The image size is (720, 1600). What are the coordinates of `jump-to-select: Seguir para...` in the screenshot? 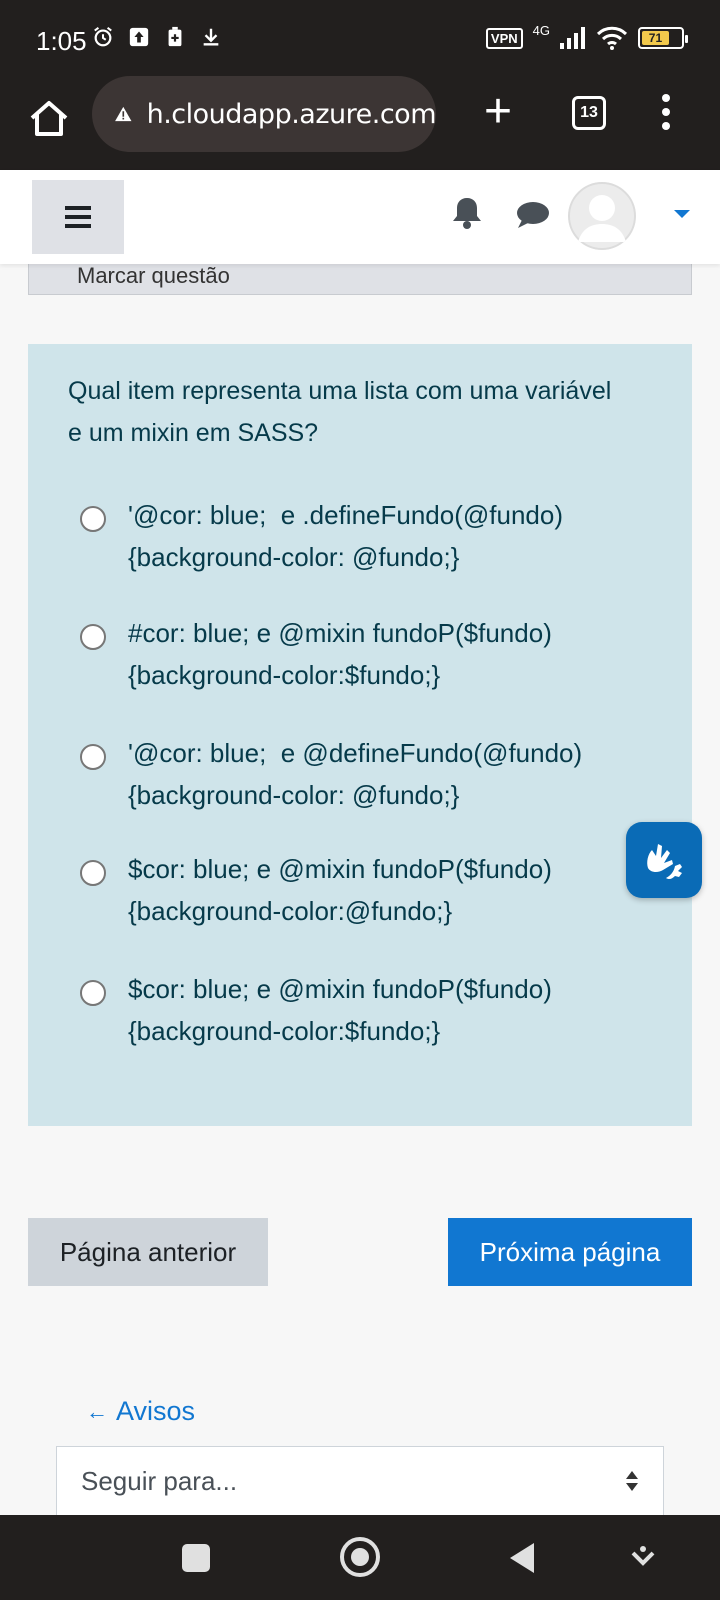 It's located at (360, 1481).